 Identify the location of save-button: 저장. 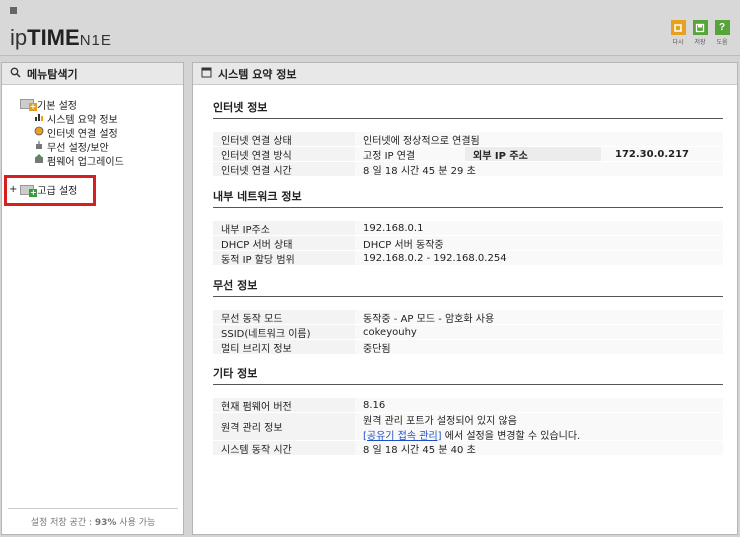
(700, 33).